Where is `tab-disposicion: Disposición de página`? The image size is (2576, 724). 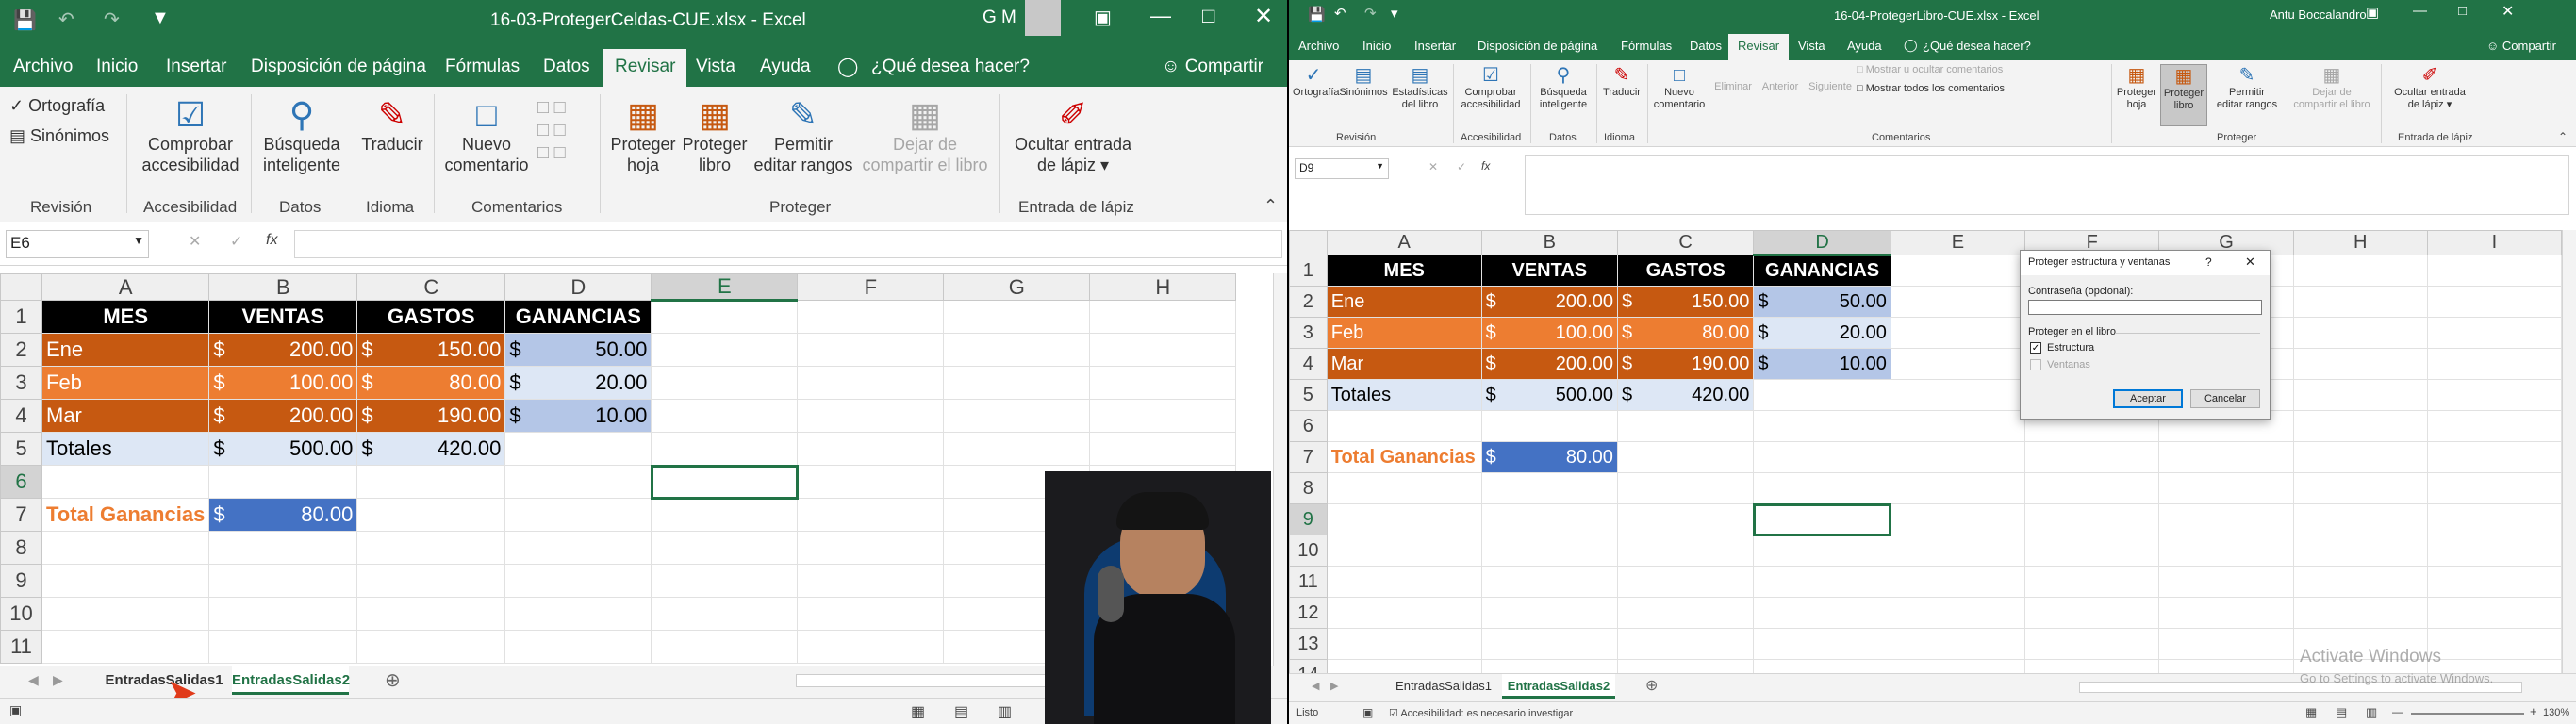 tab-disposicion: Disposición de página is located at coordinates (1537, 46).